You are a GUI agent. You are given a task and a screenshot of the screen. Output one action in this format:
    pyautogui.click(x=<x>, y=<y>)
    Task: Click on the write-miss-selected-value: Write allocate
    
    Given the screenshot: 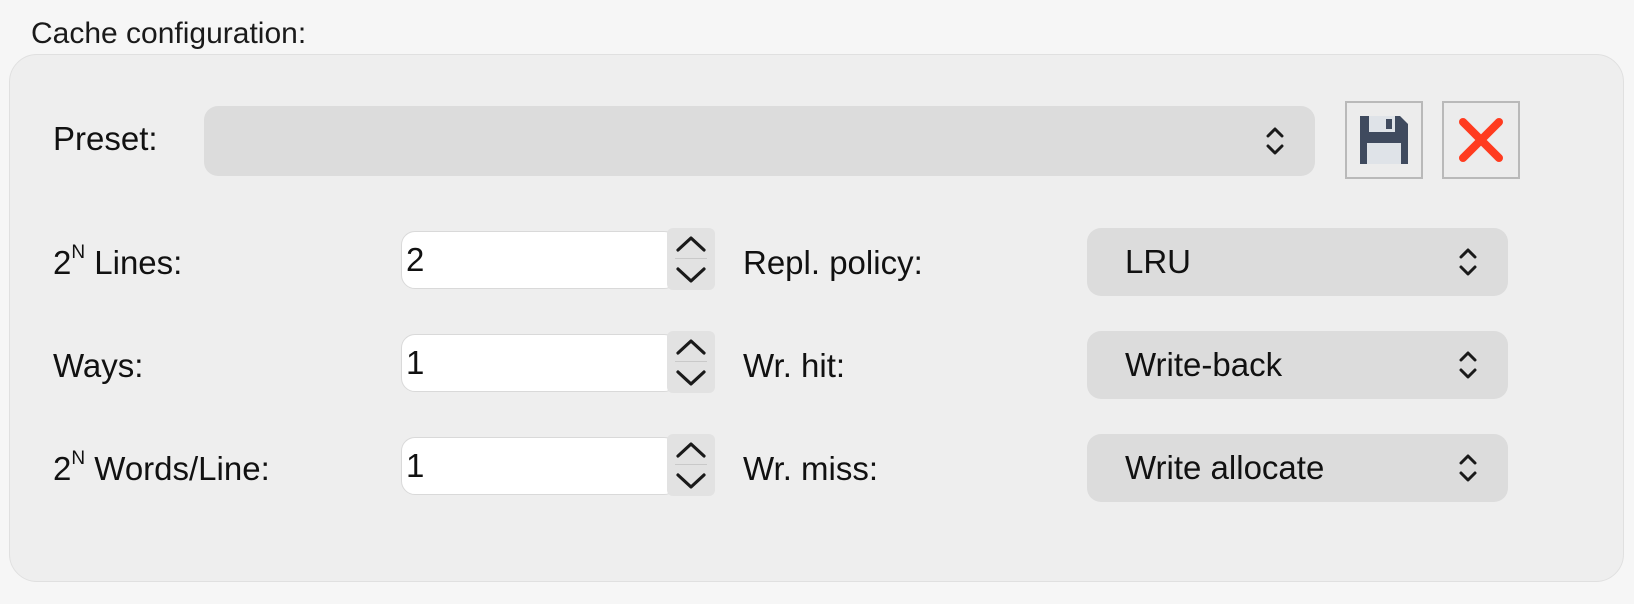 What is the action you would take?
    pyautogui.click(x=1225, y=467)
    